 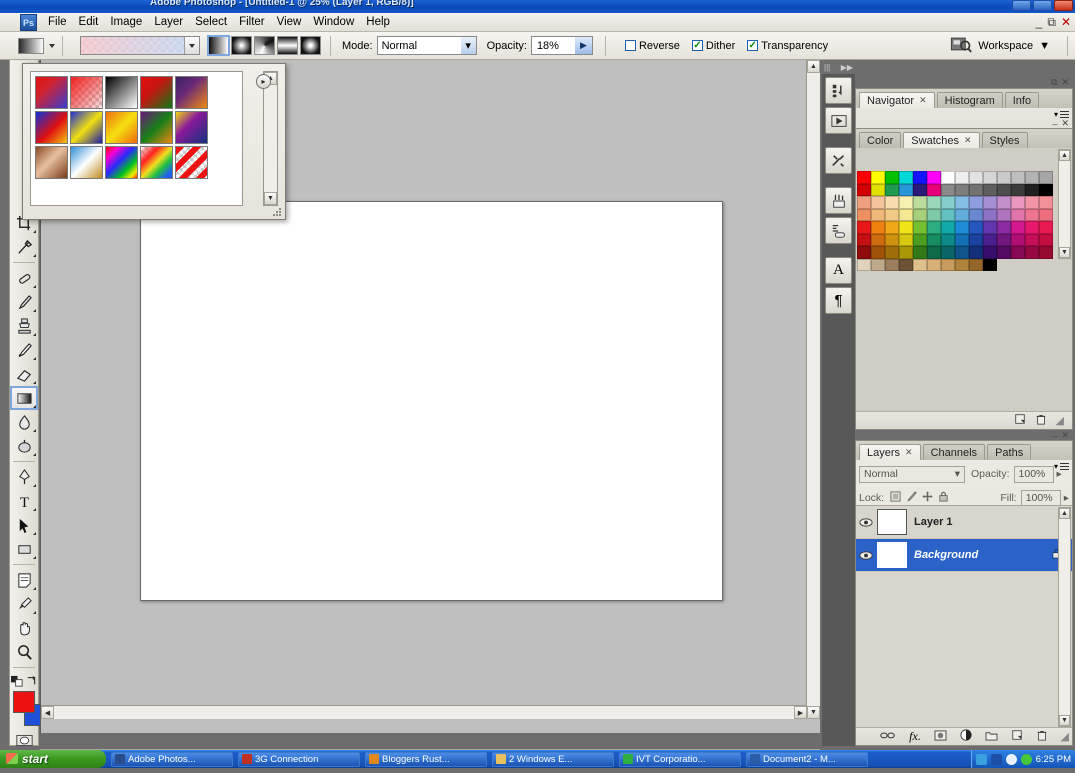 I want to click on menu-layer: Layer, so click(x=168, y=22).